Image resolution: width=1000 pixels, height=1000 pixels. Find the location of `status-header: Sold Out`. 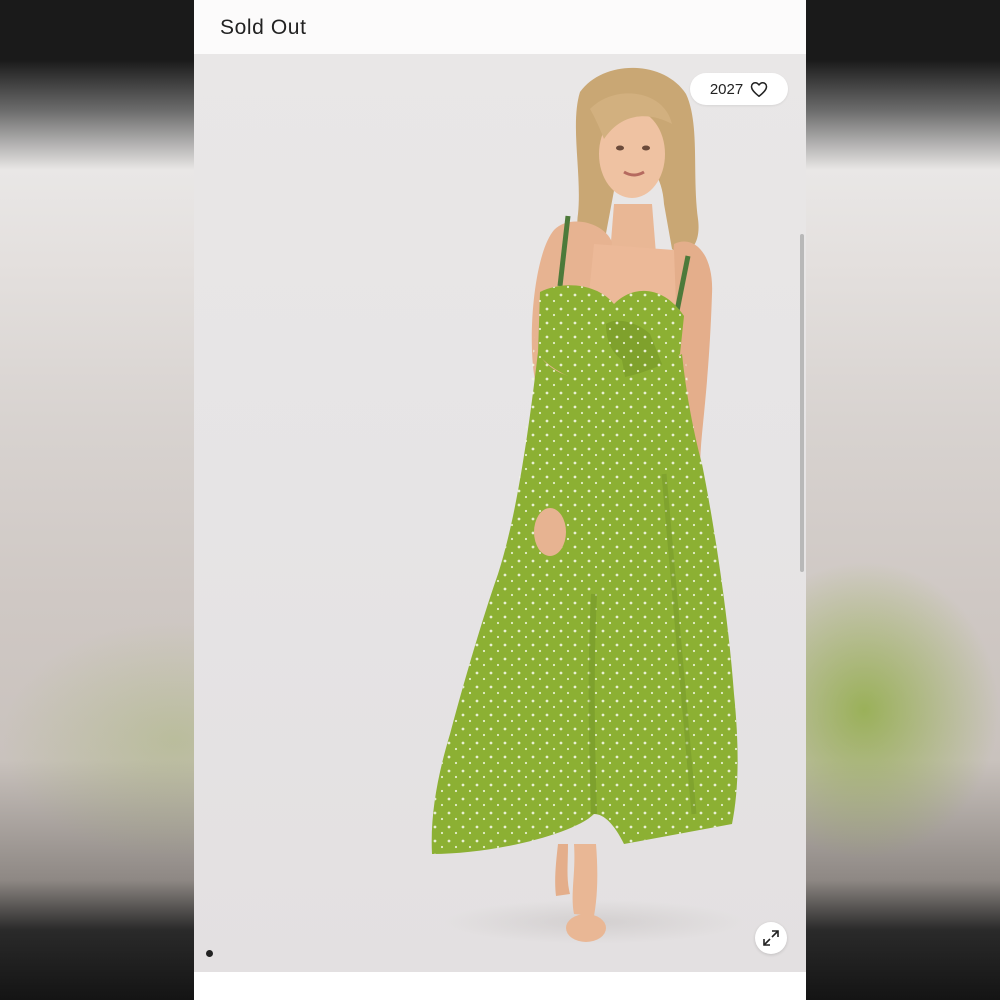

status-header: Sold Out is located at coordinates (500, 27).